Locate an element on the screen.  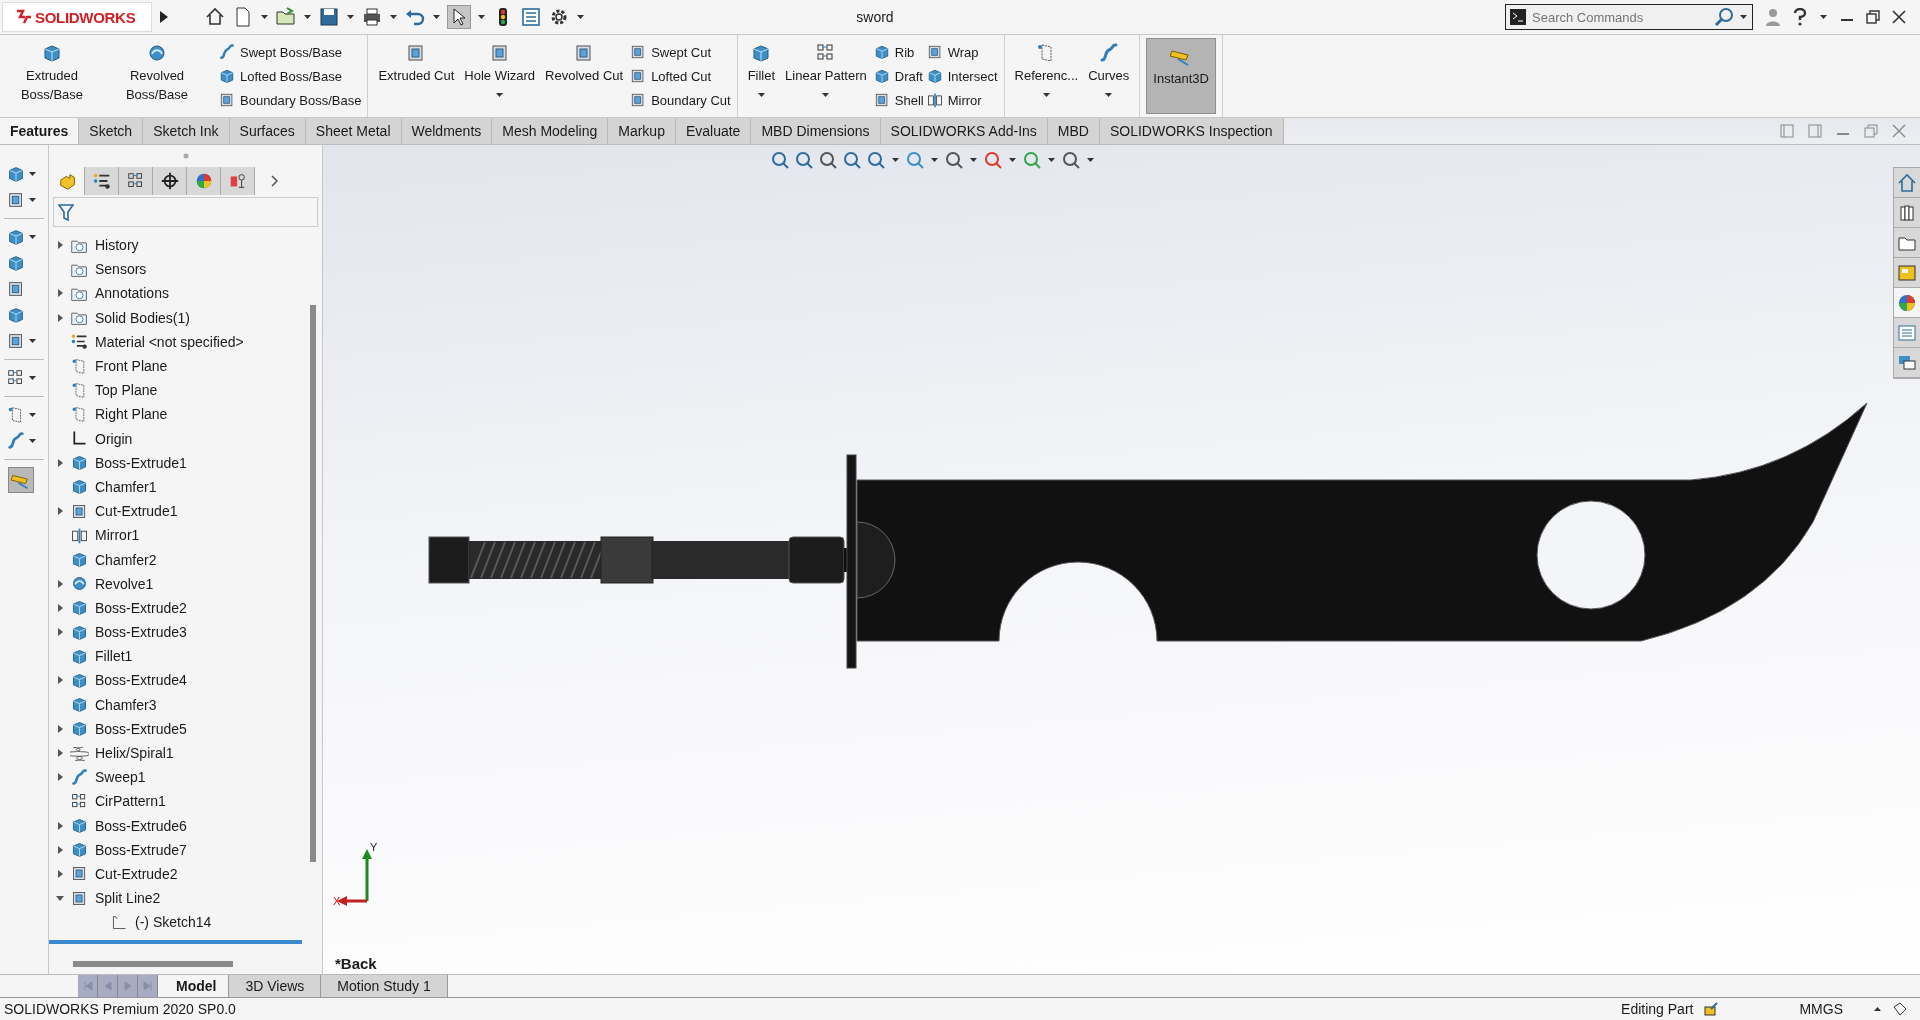
model-tab: 3D Views is located at coordinates (275, 986).